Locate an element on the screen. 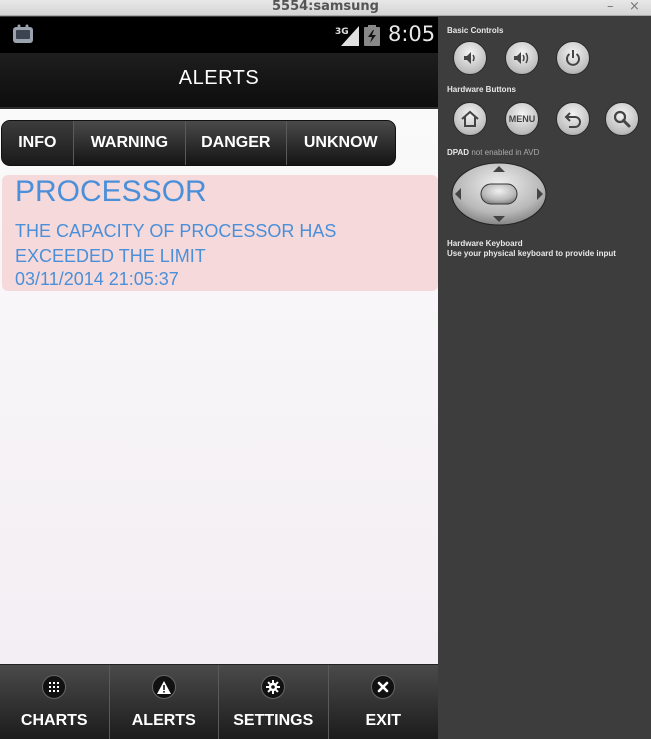  volume-up-button is located at coordinates (522, 58).